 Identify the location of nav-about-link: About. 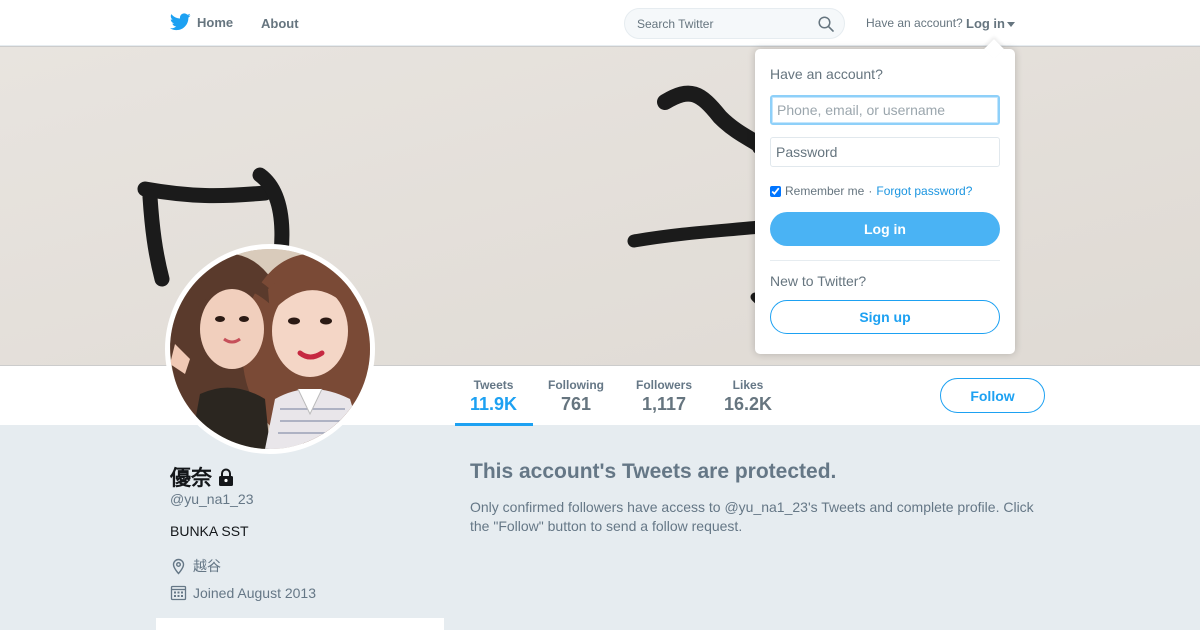
(280, 23).